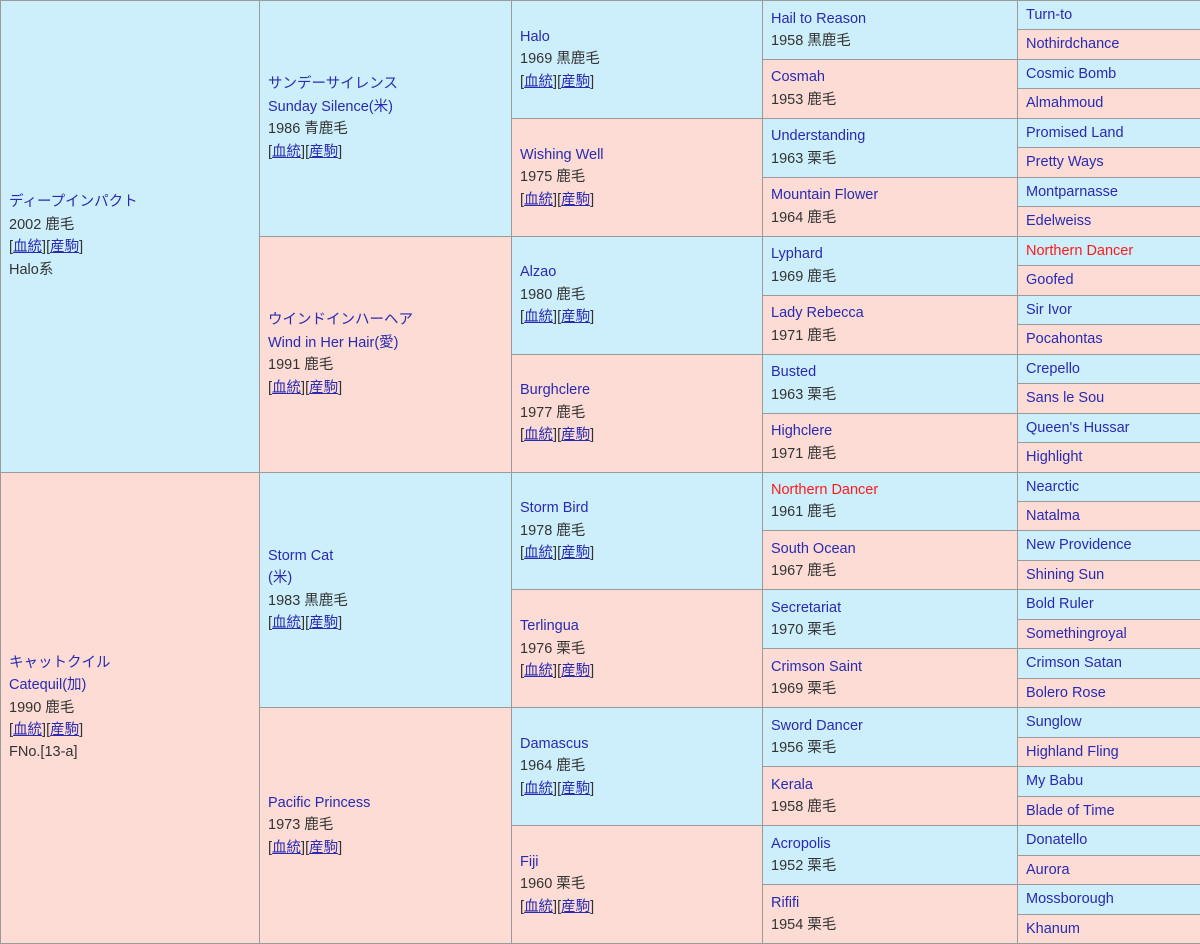 The width and height of the screenshot is (1200, 944). Describe the element at coordinates (1113, 162) in the screenshot. I see `horse-name: Pretty Ways` at that location.